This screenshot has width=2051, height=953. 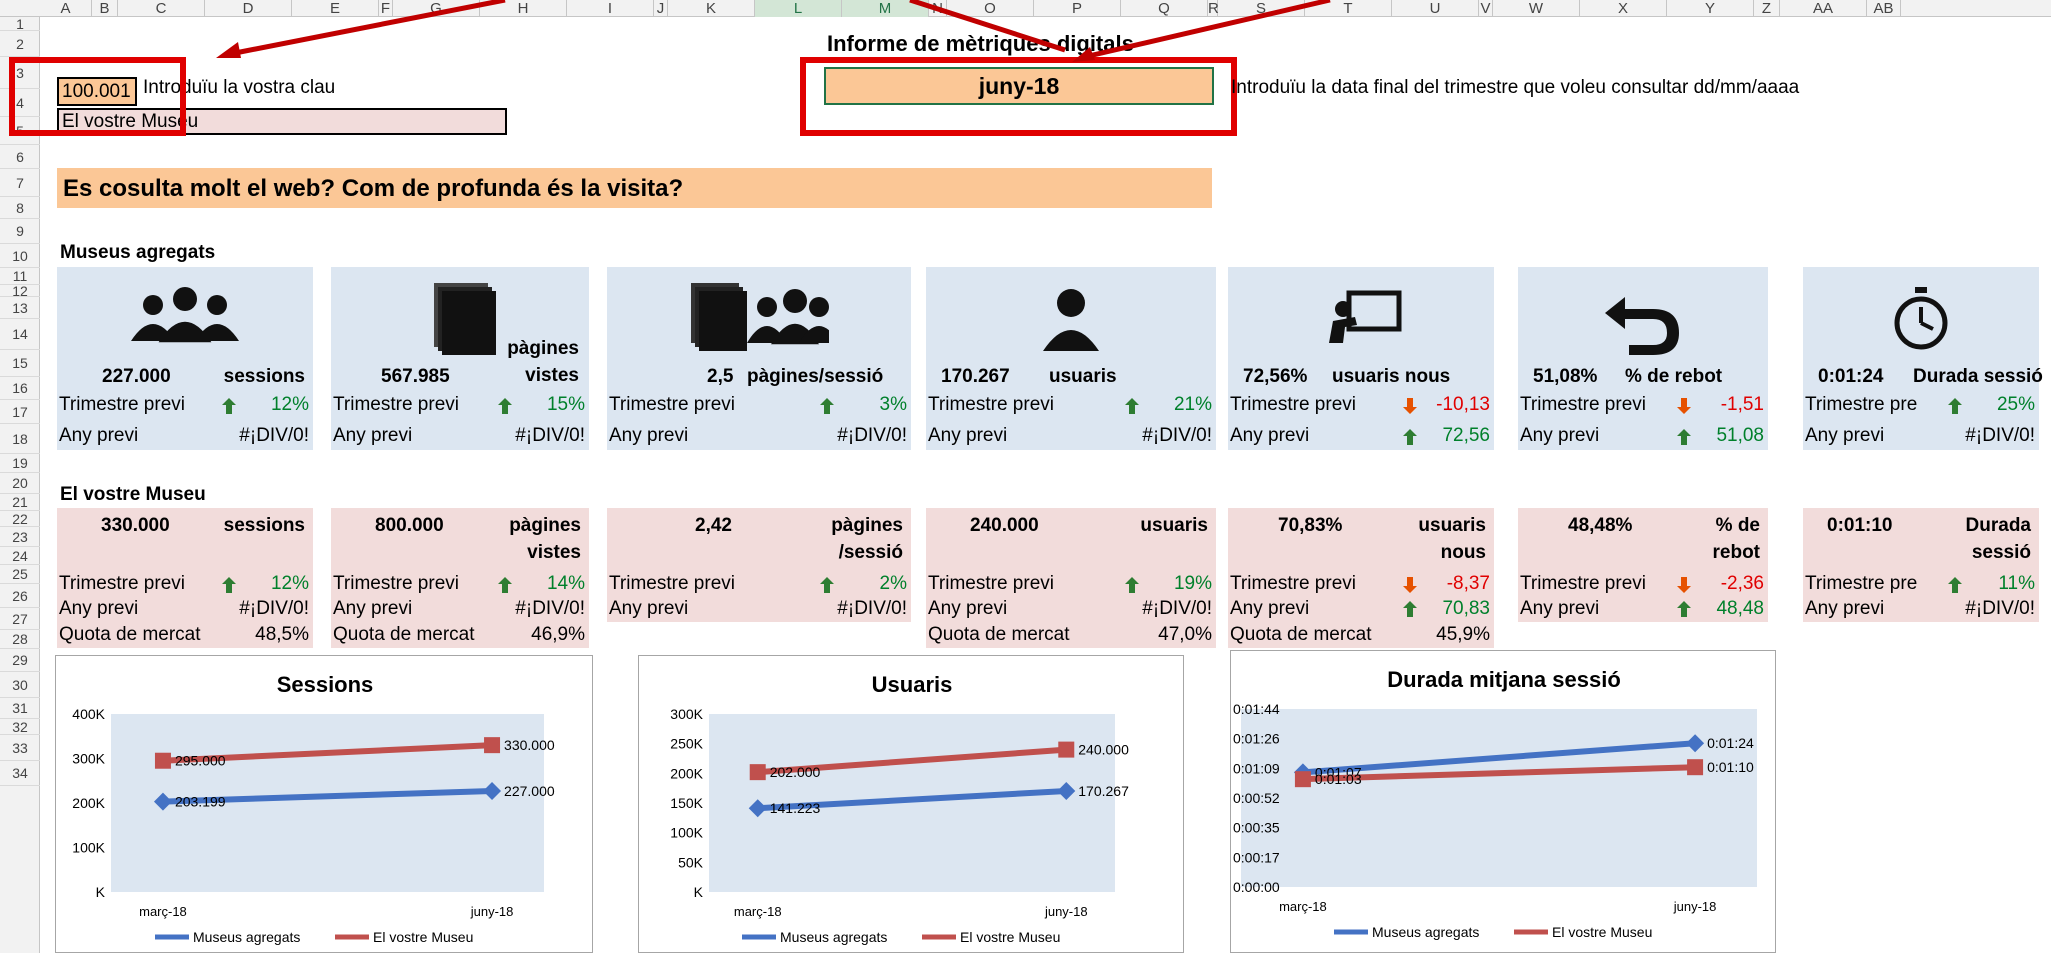 I want to click on y-tick-label: 250K, so click(x=686, y=744).